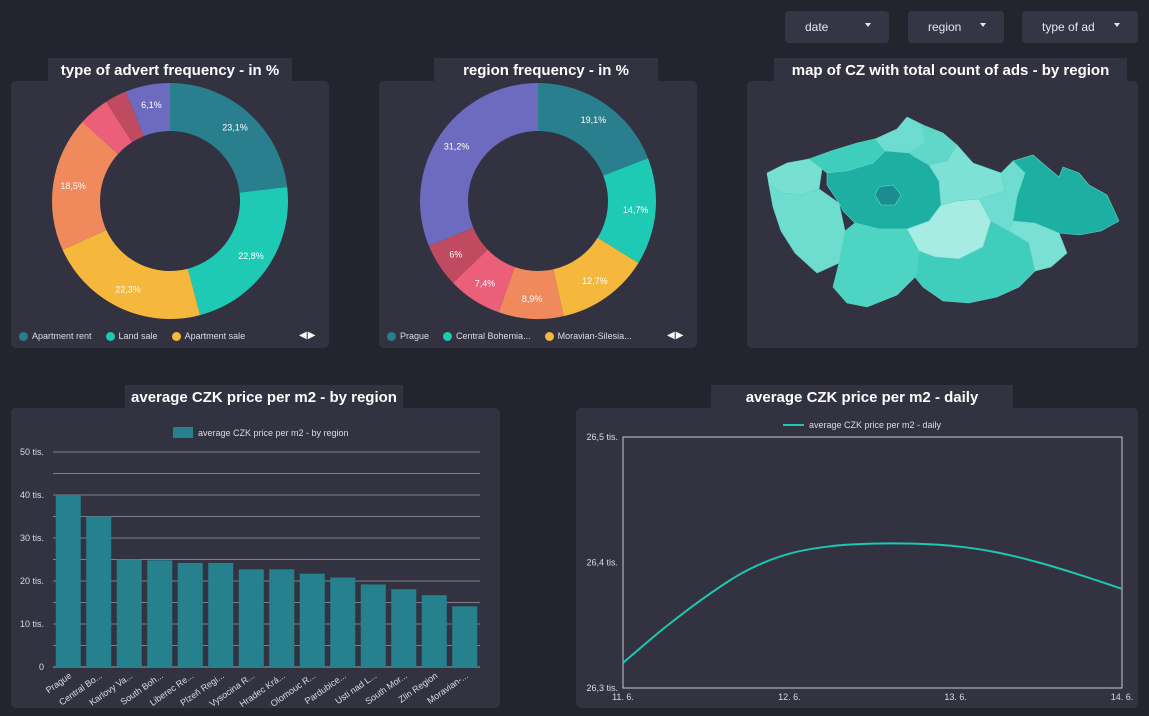 The height and width of the screenshot is (716, 1149). I want to click on map-card, so click(942, 214).